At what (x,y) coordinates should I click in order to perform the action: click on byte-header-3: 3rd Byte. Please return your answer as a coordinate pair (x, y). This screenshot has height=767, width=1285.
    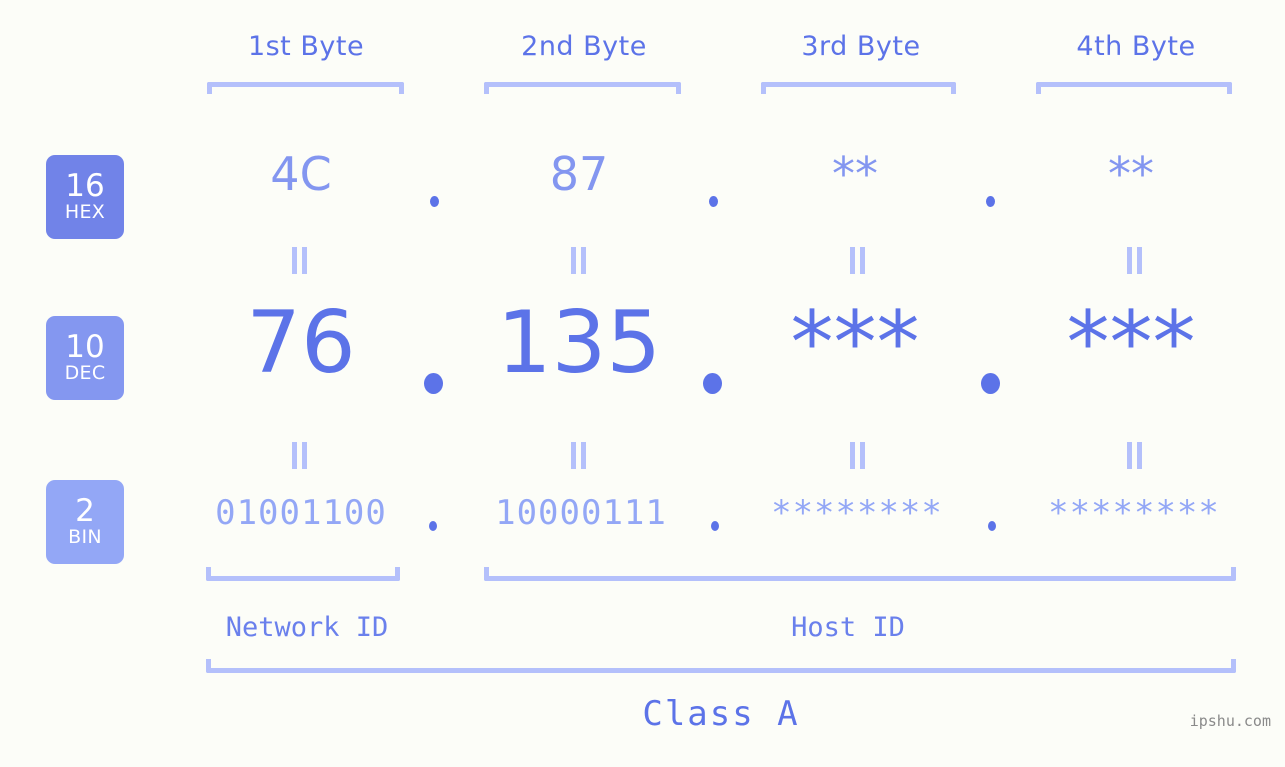
    Looking at the image, I should click on (861, 46).